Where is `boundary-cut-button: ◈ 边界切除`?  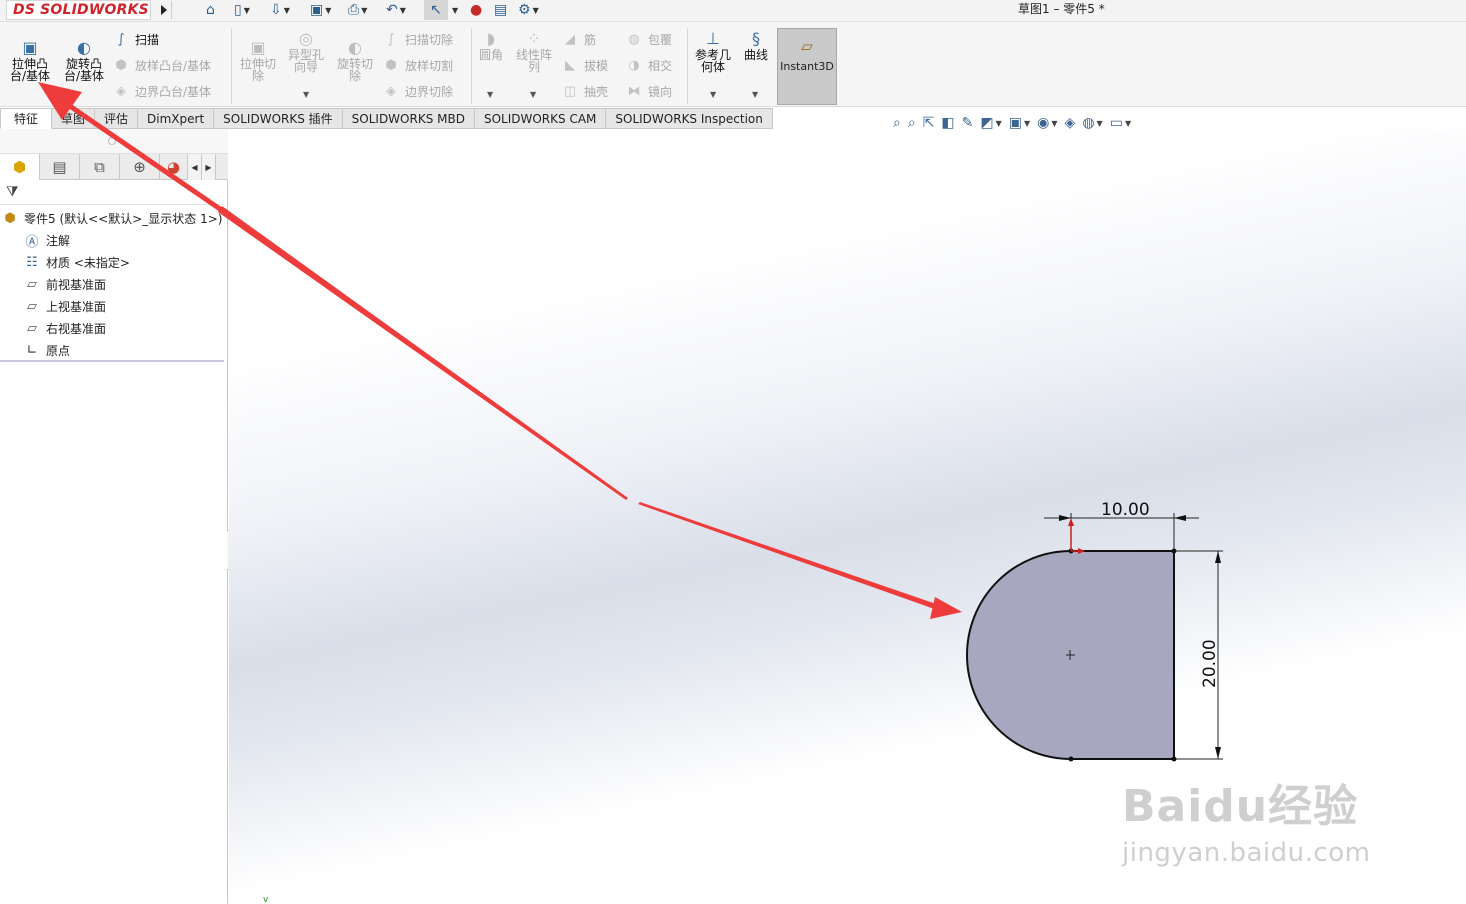
boundary-cut-button: ◈ 边界切除 is located at coordinates (417, 91).